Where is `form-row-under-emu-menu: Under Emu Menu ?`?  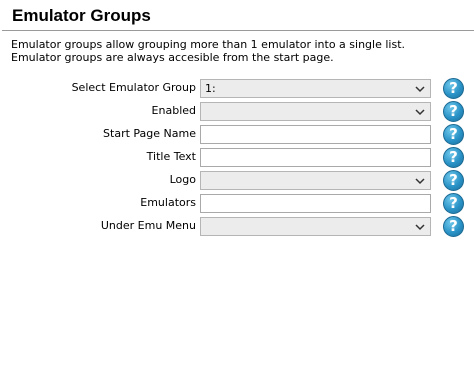
form-row-under-emu-menu: Under Emu Menu ? is located at coordinates (237, 227).